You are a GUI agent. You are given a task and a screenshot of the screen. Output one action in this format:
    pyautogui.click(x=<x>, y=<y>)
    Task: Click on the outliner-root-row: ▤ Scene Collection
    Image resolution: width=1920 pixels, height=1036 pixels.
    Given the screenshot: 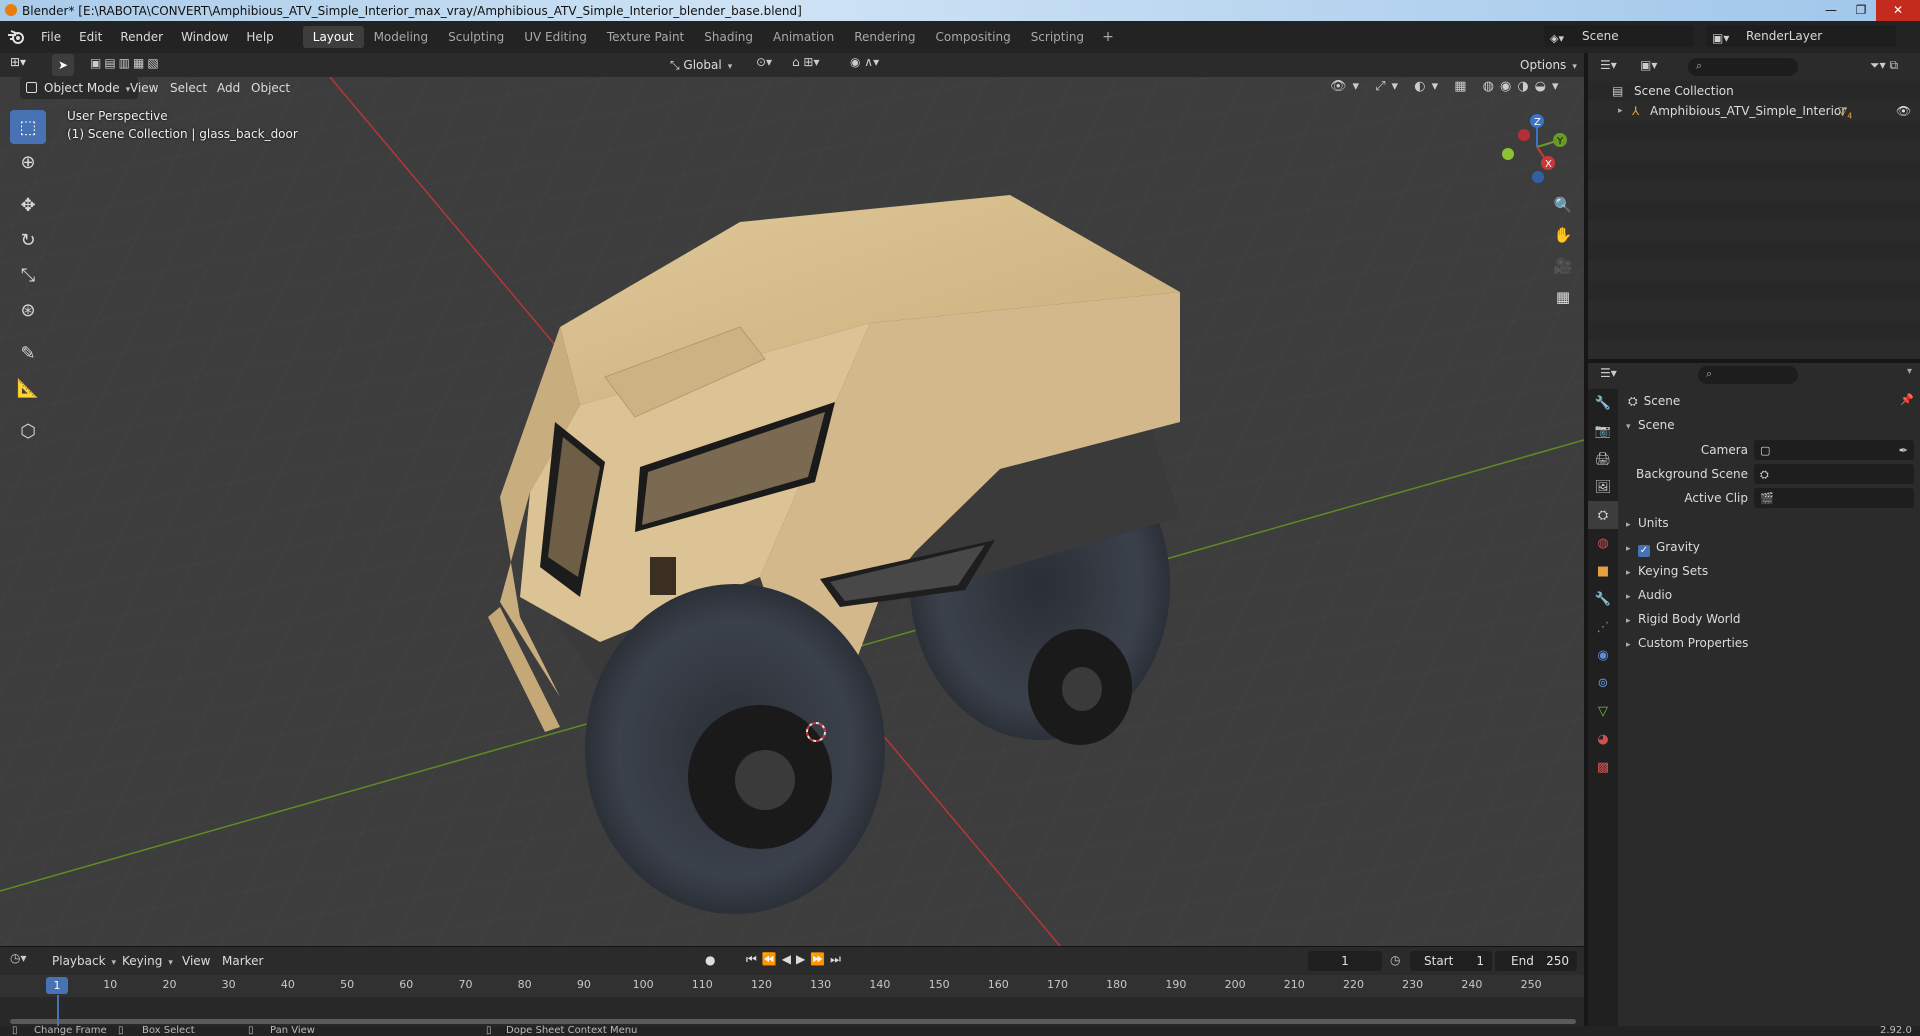 What is the action you would take?
    pyautogui.click(x=1754, y=91)
    